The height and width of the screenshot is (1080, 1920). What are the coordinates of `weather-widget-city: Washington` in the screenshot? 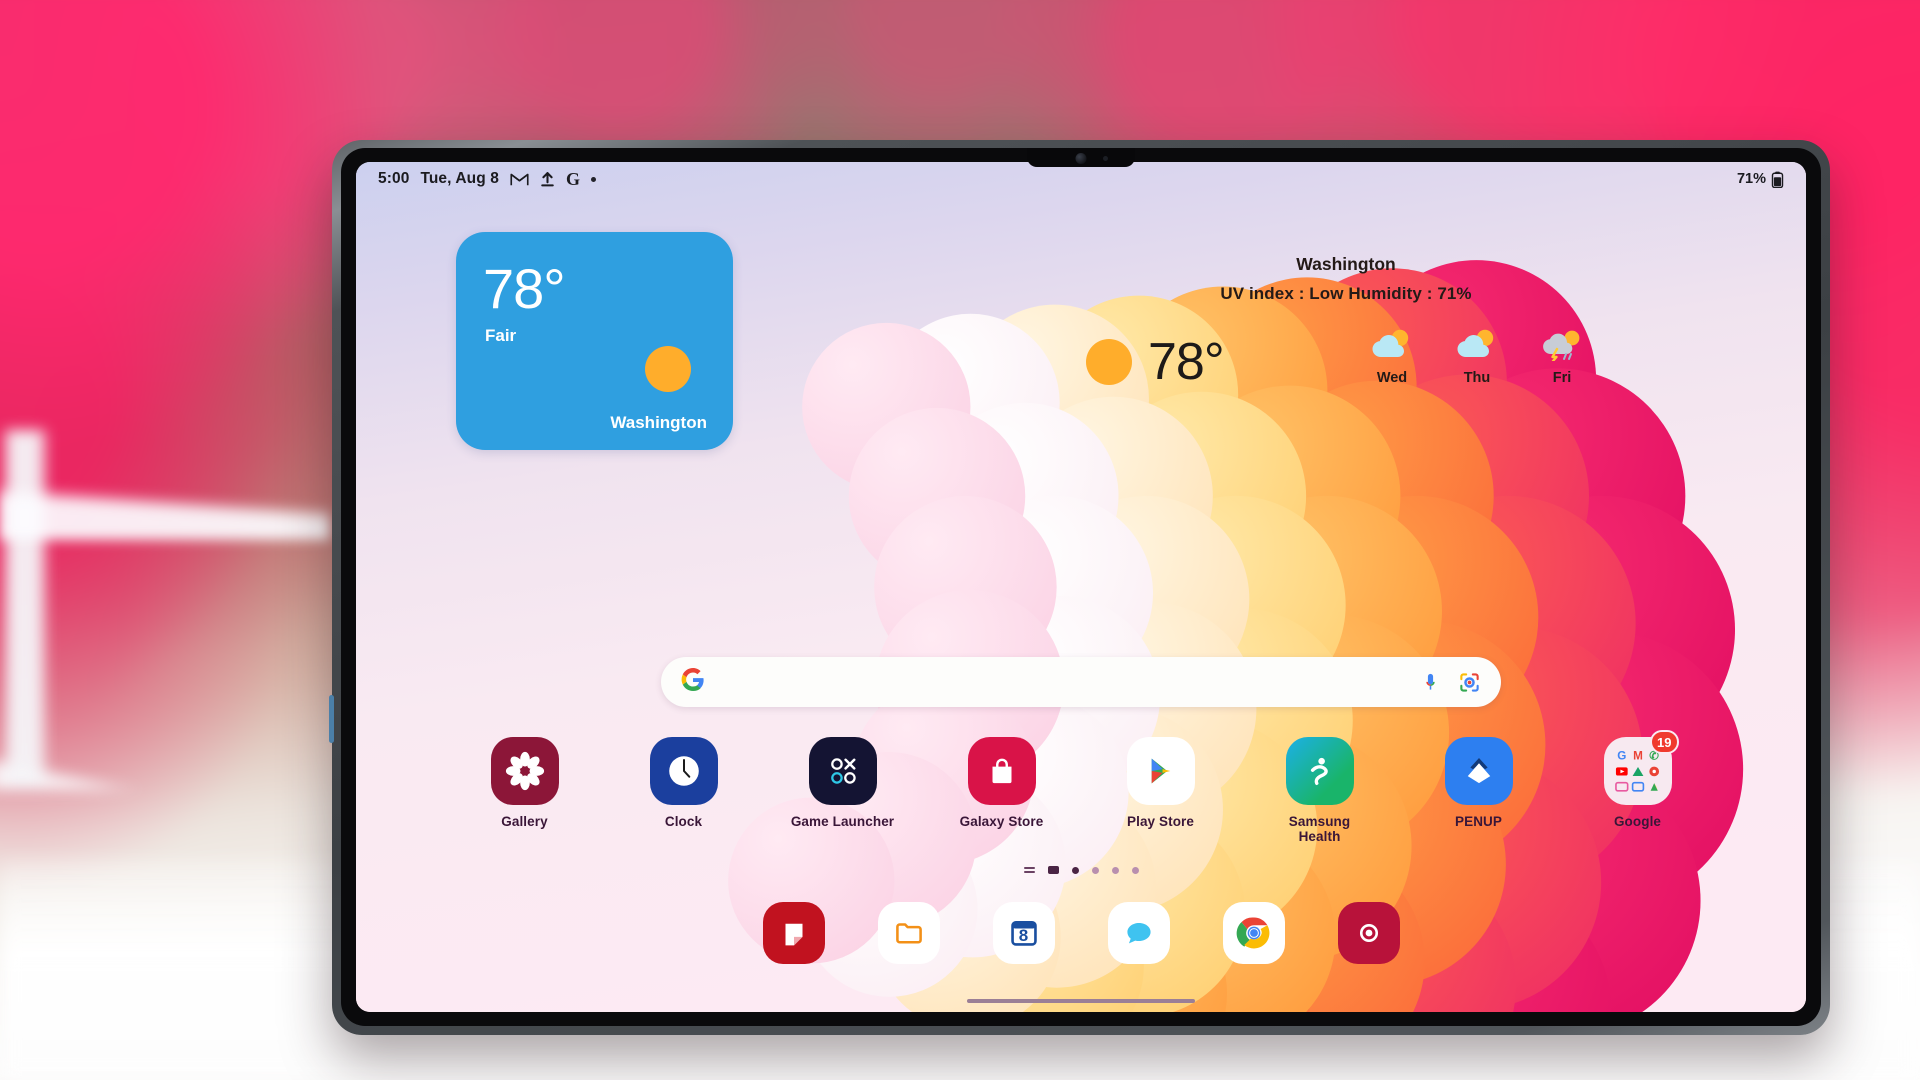 It's located at (658, 422).